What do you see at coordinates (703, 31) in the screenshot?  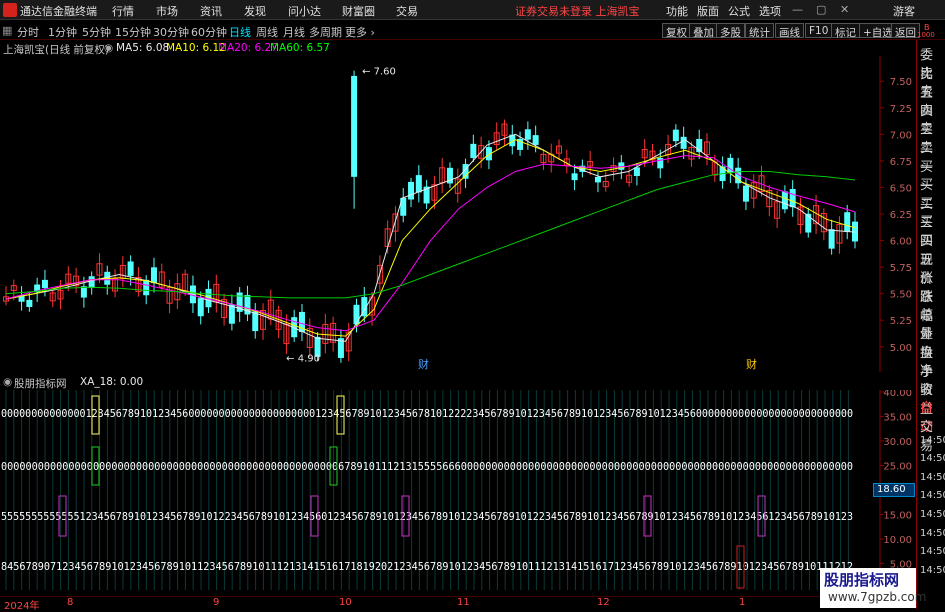 I see `overlay-button: 叠加` at bounding box center [703, 31].